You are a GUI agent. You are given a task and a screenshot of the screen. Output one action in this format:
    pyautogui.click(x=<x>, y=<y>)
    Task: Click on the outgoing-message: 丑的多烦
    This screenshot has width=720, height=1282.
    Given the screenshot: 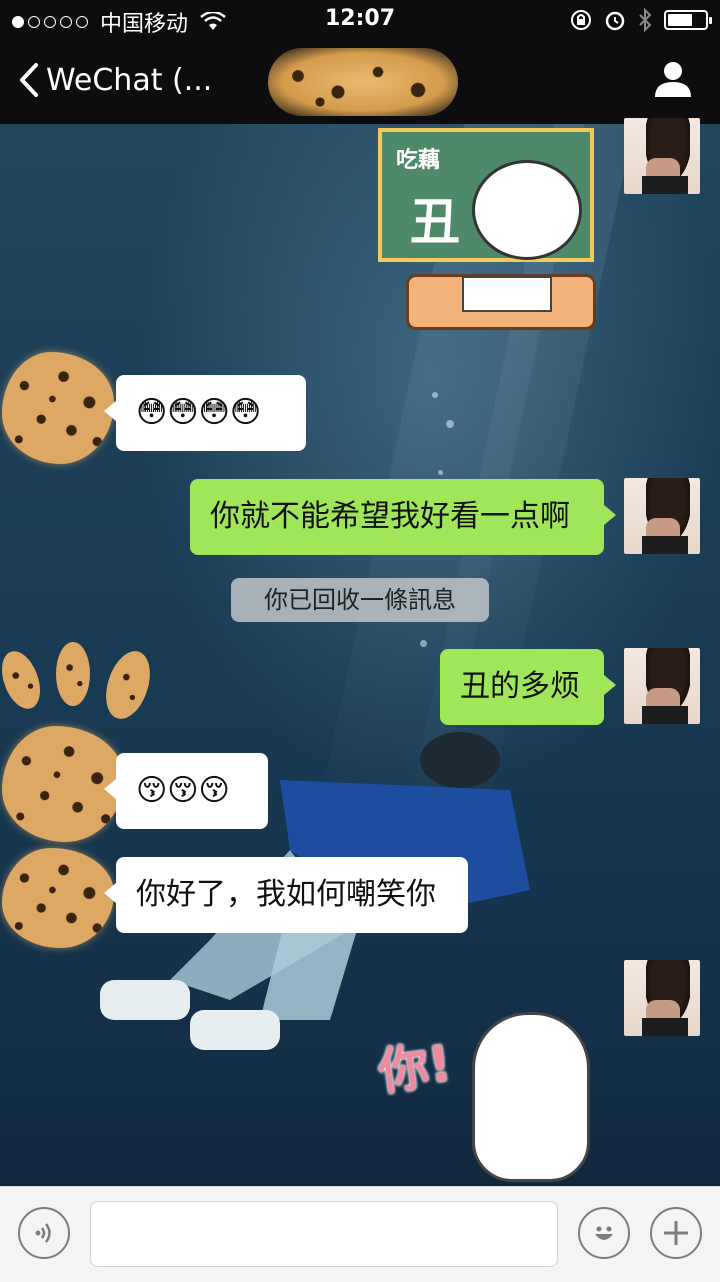 What is the action you would take?
    pyautogui.click(x=528, y=687)
    